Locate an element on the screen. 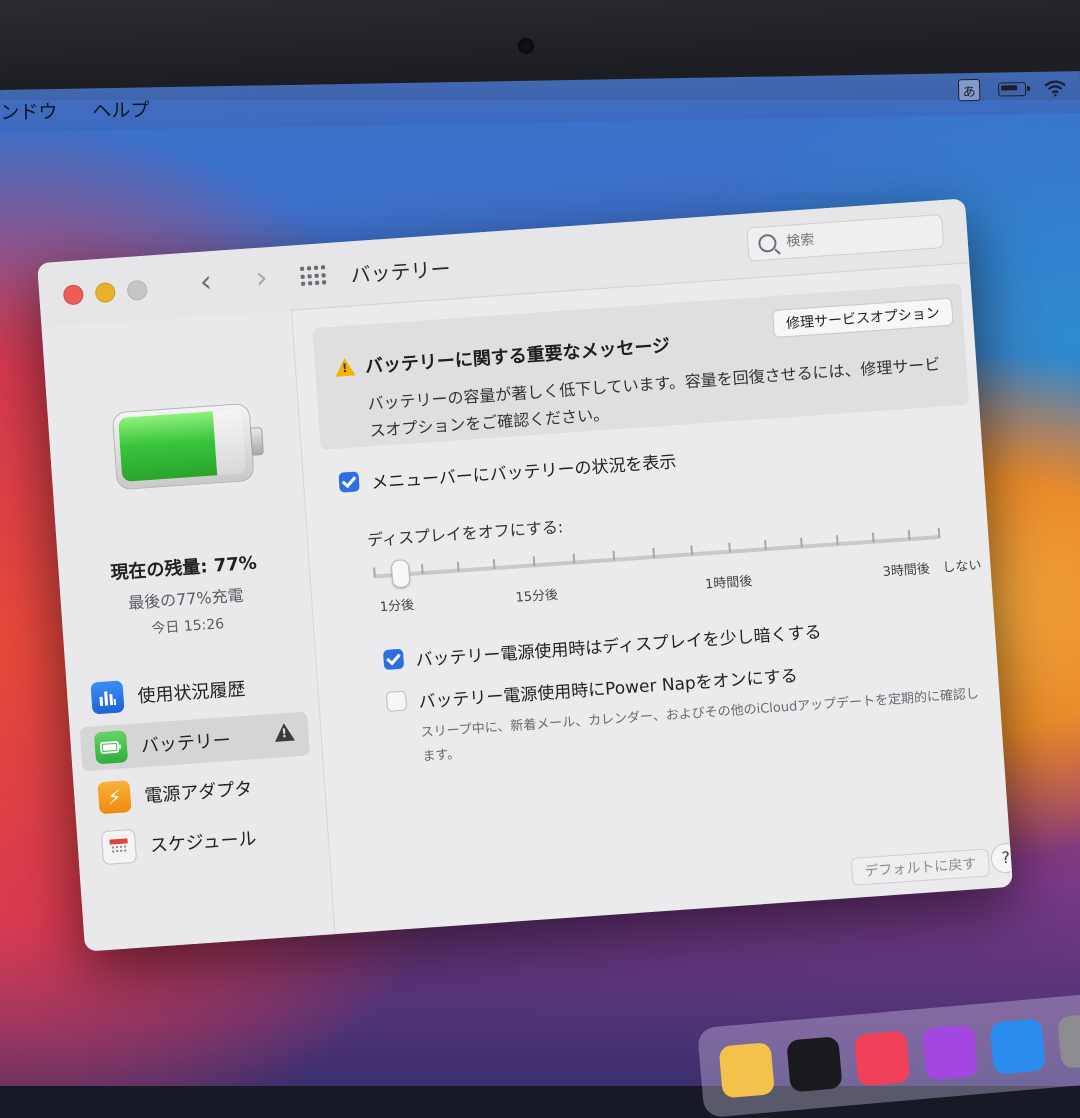 The width and height of the screenshot is (1080, 1118). sidebar-item-label: バッテリー is located at coordinates (186, 743).